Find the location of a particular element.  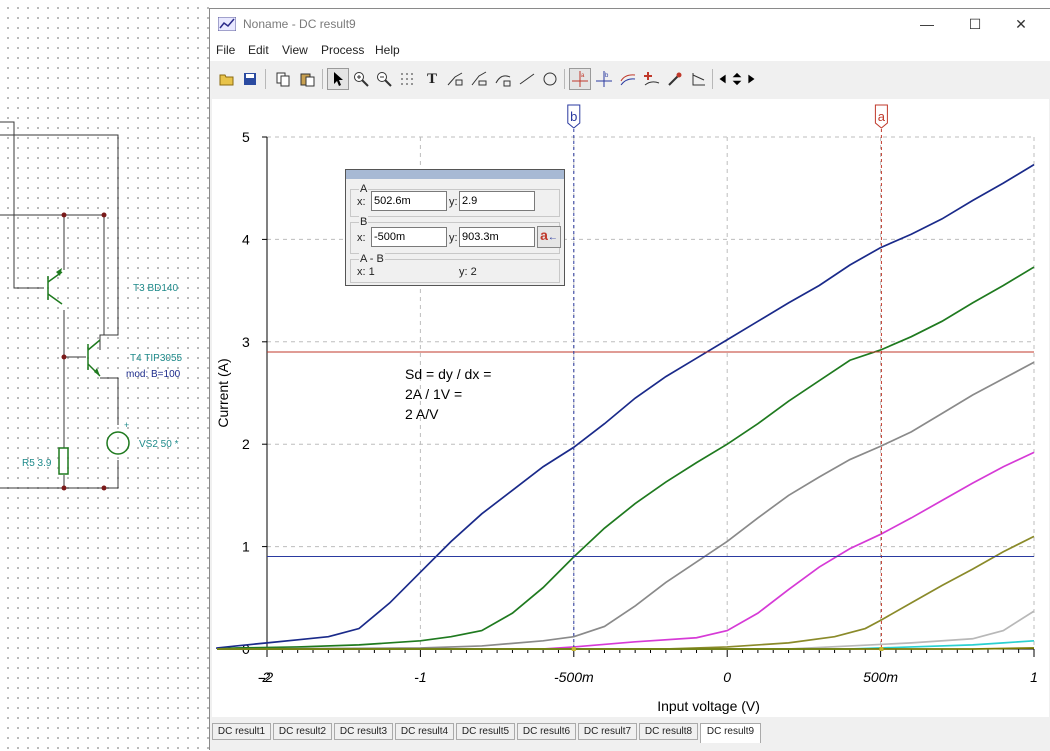

cursor-a-glyph: a is located at coordinates (583, 76).